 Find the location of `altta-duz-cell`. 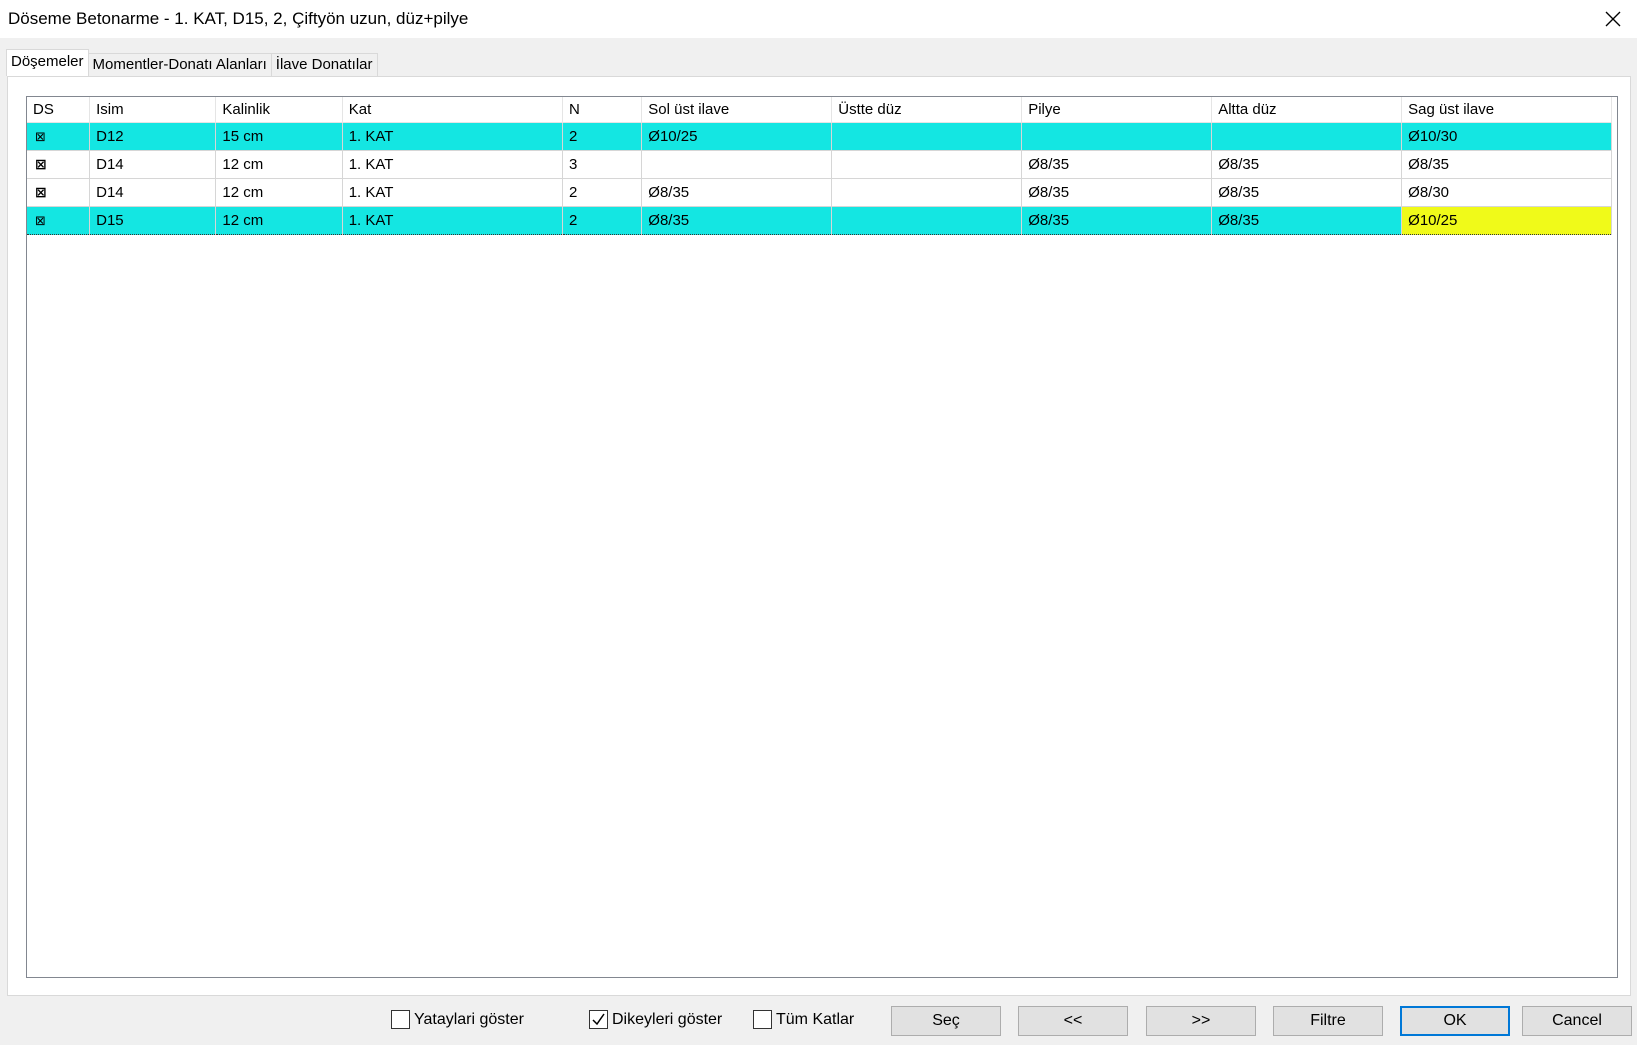

altta-duz-cell is located at coordinates (1307, 136).